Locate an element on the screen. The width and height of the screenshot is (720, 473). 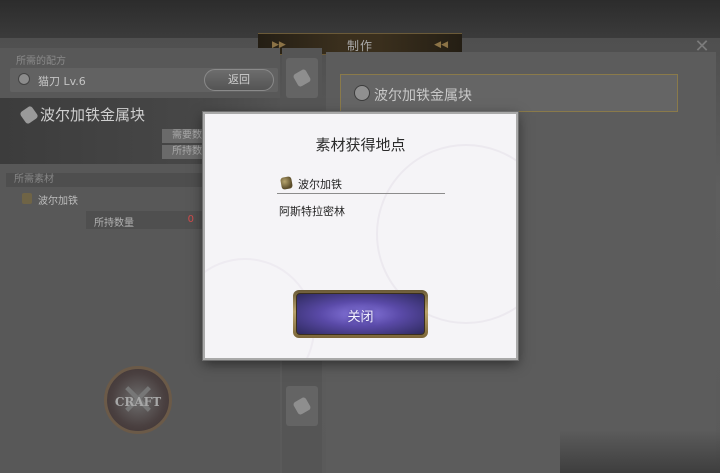
close-button: 关闭 is located at coordinates (360, 314).